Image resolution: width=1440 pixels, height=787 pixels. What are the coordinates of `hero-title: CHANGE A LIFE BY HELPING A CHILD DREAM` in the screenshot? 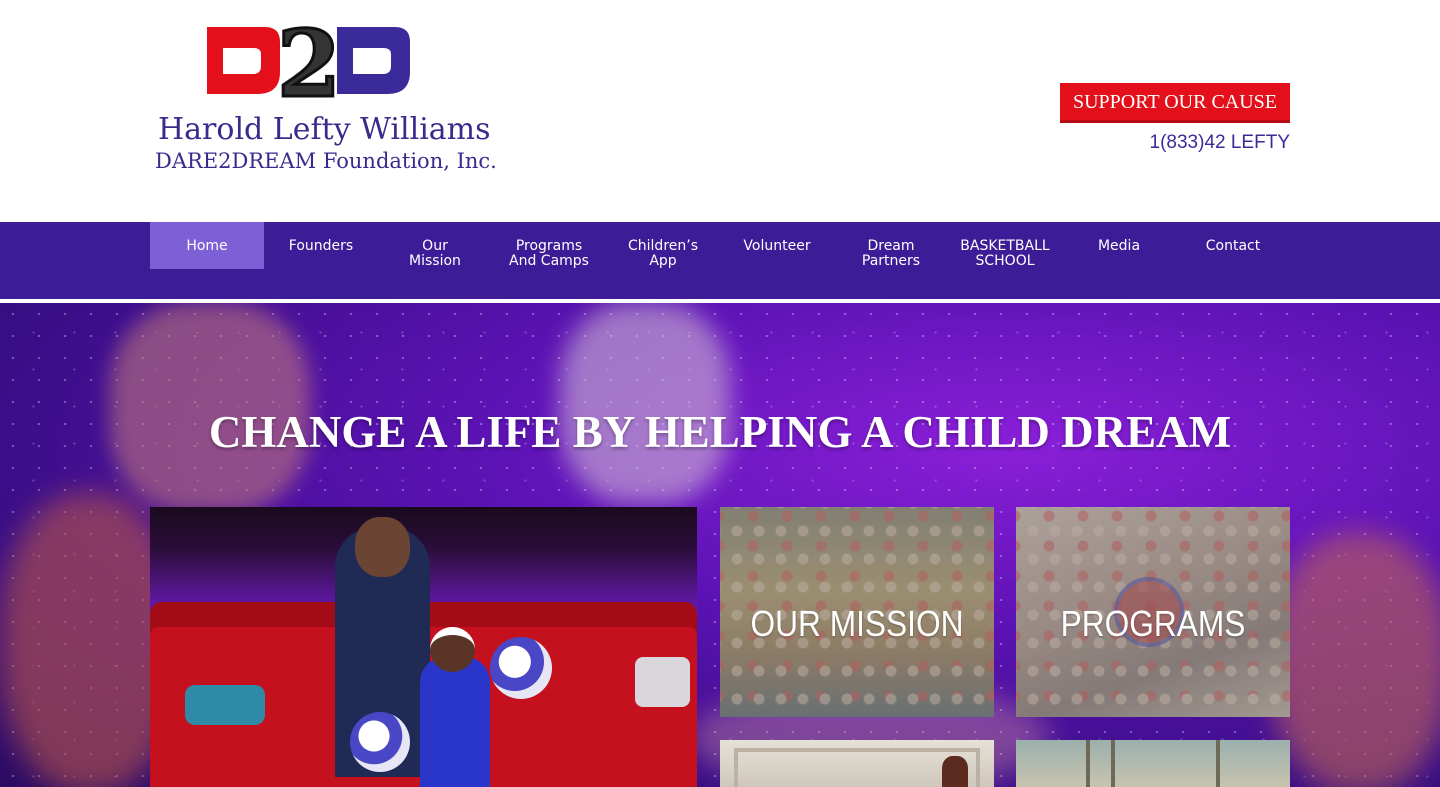 It's located at (720, 432).